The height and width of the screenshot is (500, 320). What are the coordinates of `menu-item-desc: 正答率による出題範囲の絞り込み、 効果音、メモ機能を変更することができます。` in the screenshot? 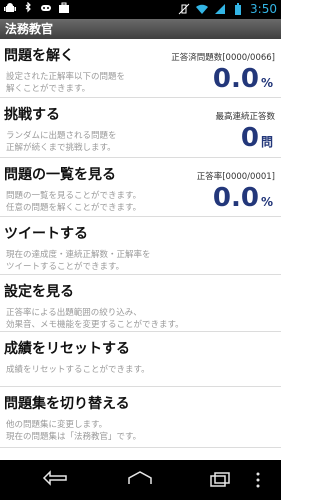 It's located at (95, 319).